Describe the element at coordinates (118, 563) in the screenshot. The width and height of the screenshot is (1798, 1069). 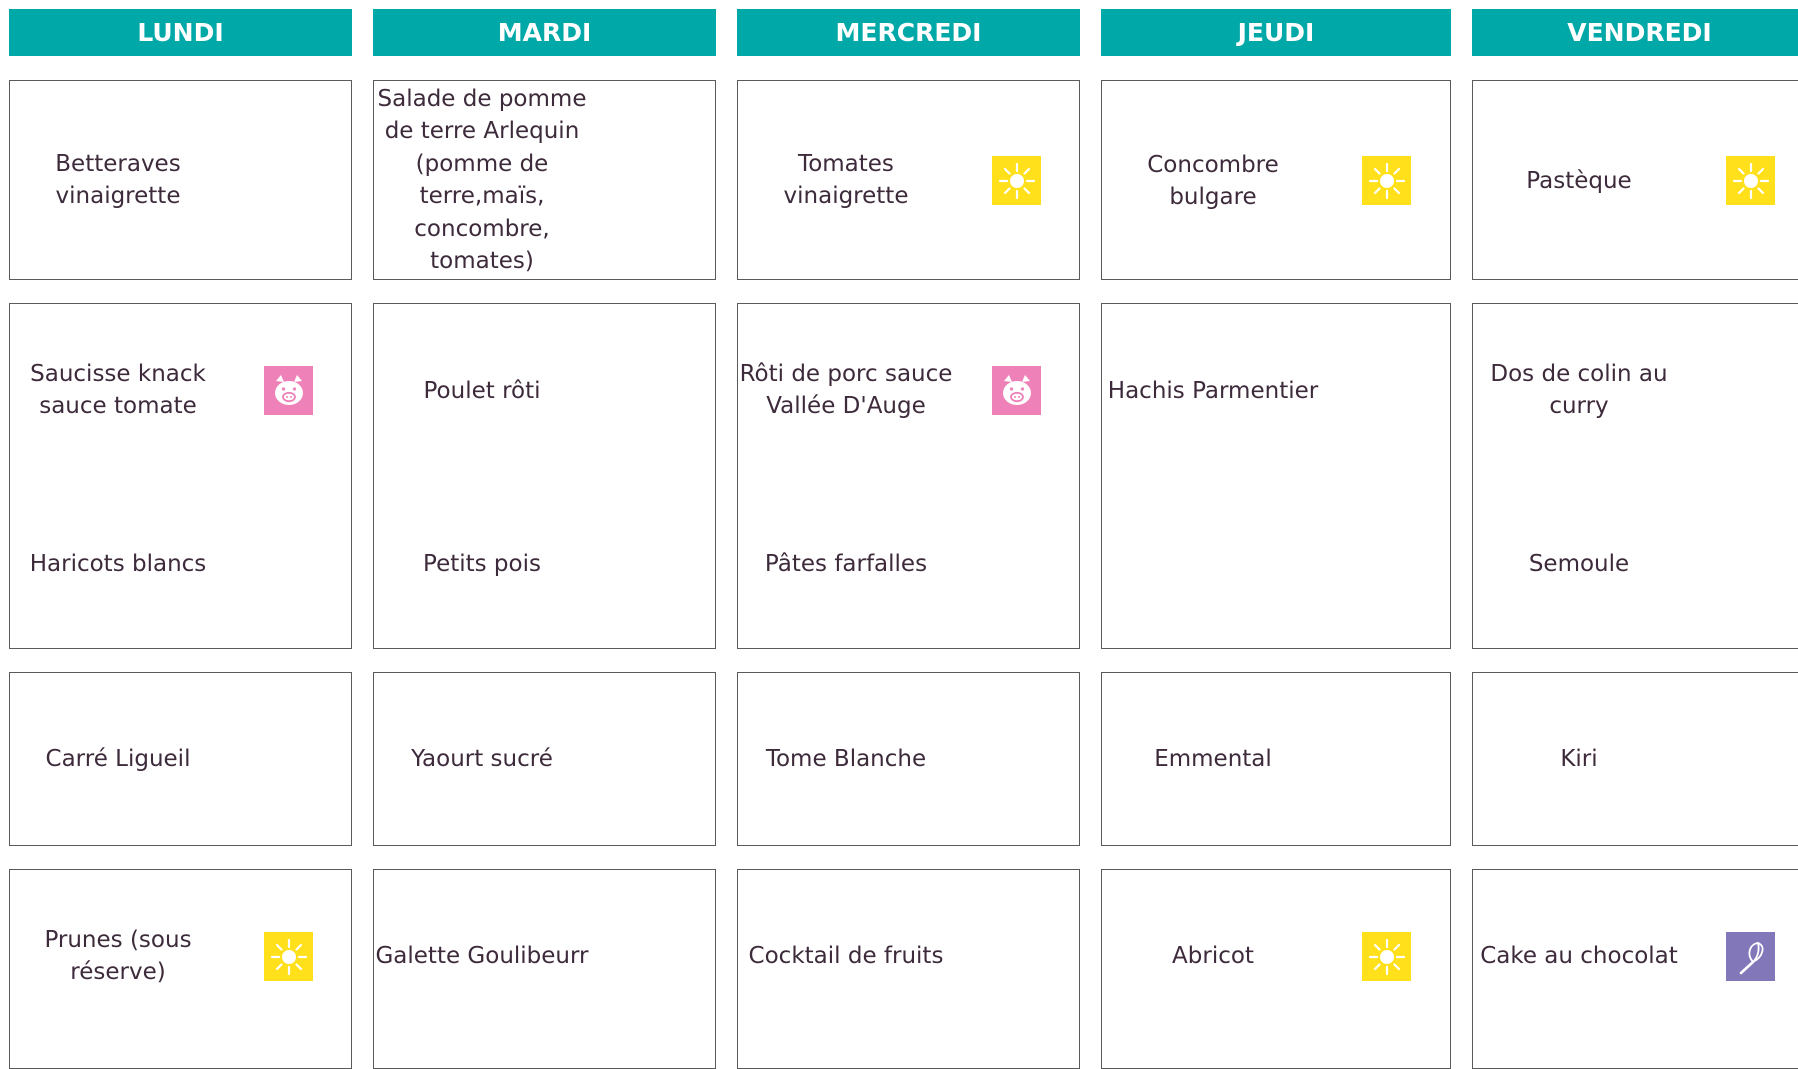
I see `accompagnement-lundi: Haricots blancs` at that location.